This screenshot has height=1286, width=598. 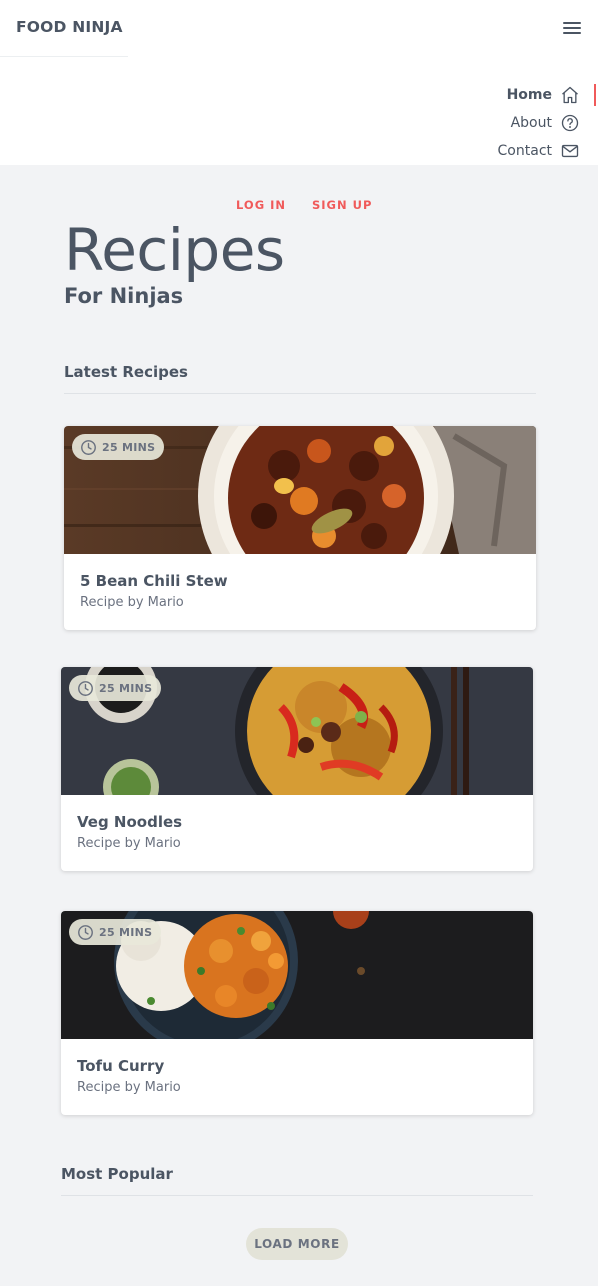 I want to click on site-header: FOOD NINJA Home About Contact, so click(x=299, y=82).